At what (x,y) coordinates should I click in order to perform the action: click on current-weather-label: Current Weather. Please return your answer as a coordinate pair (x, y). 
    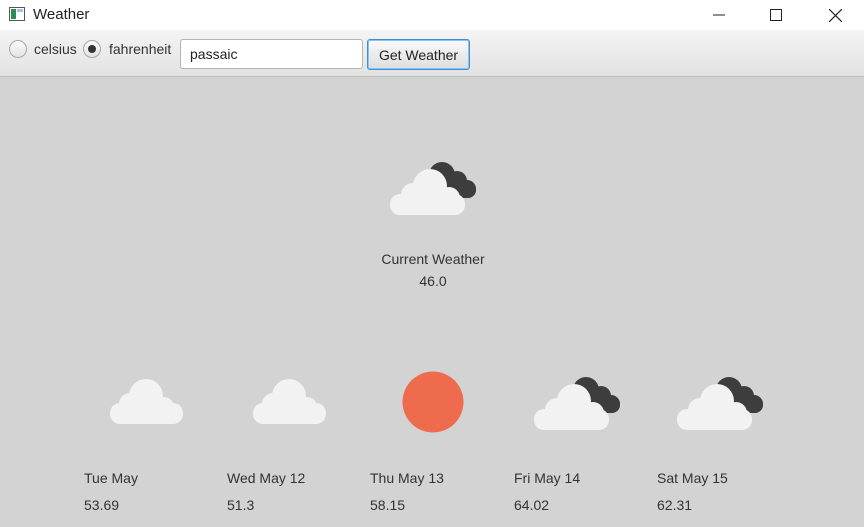
    Looking at the image, I should click on (433, 259).